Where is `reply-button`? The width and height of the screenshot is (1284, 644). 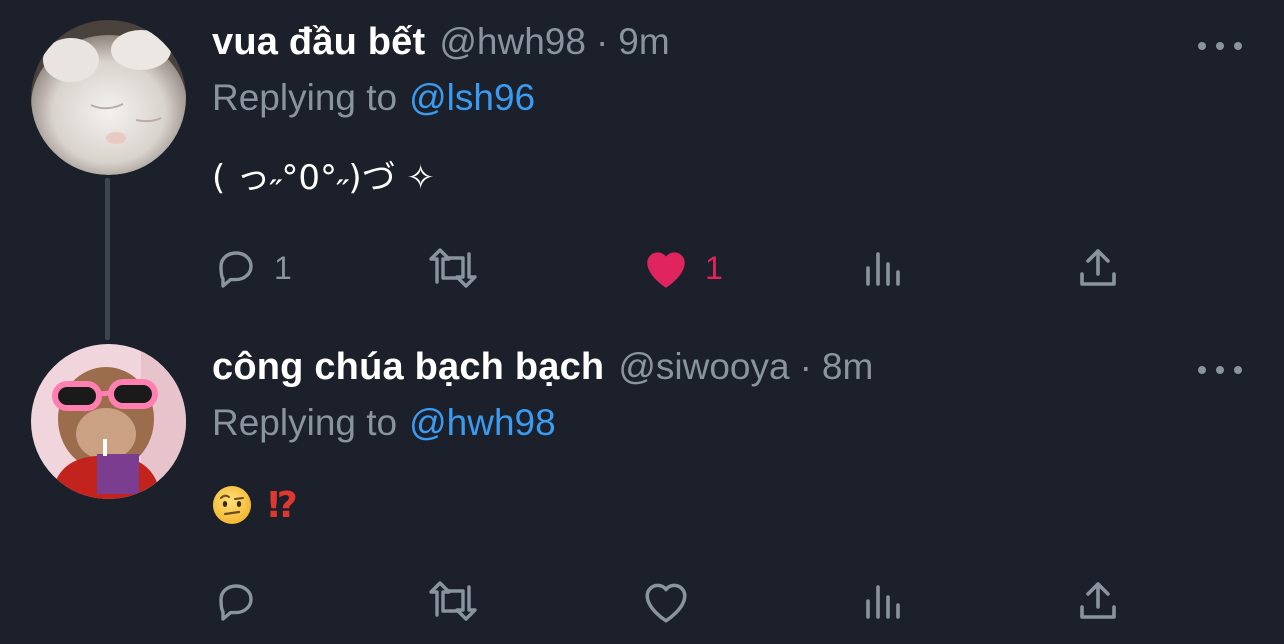
reply-button is located at coordinates (243, 601).